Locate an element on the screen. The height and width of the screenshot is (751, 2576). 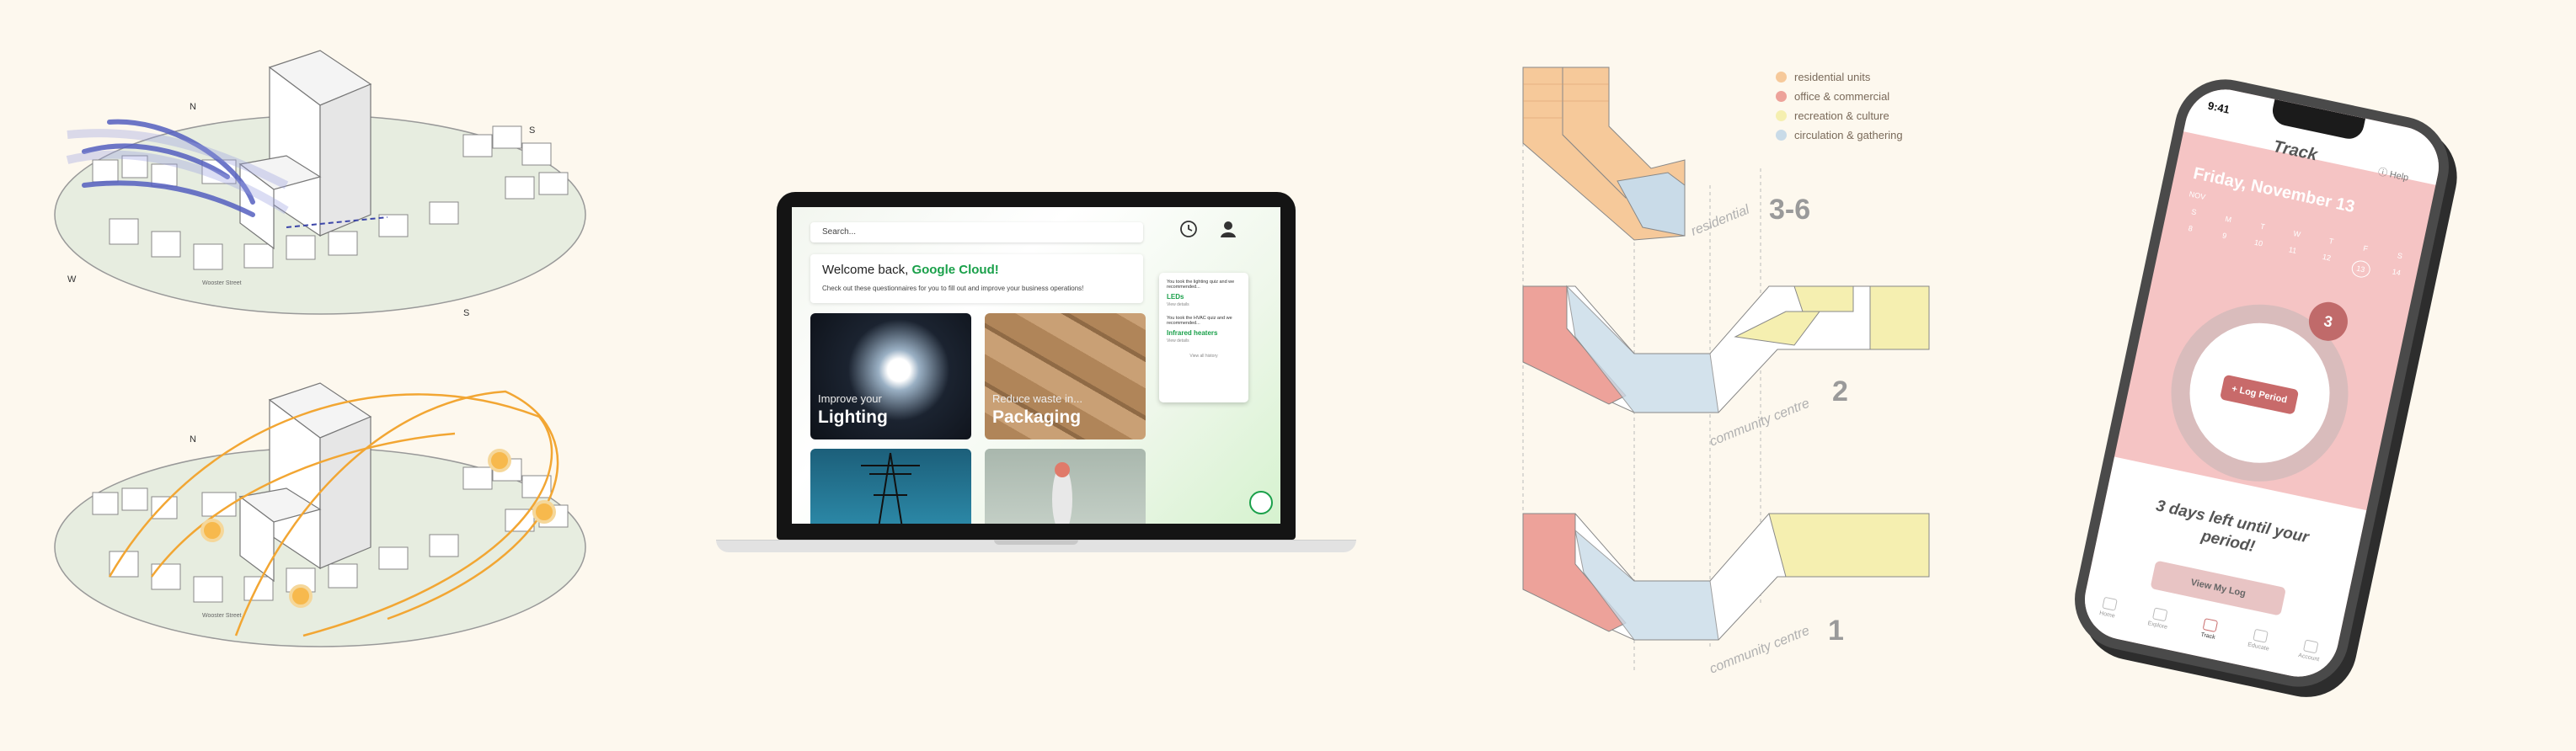
tab-account: Account is located at coordinates (2308, 659).